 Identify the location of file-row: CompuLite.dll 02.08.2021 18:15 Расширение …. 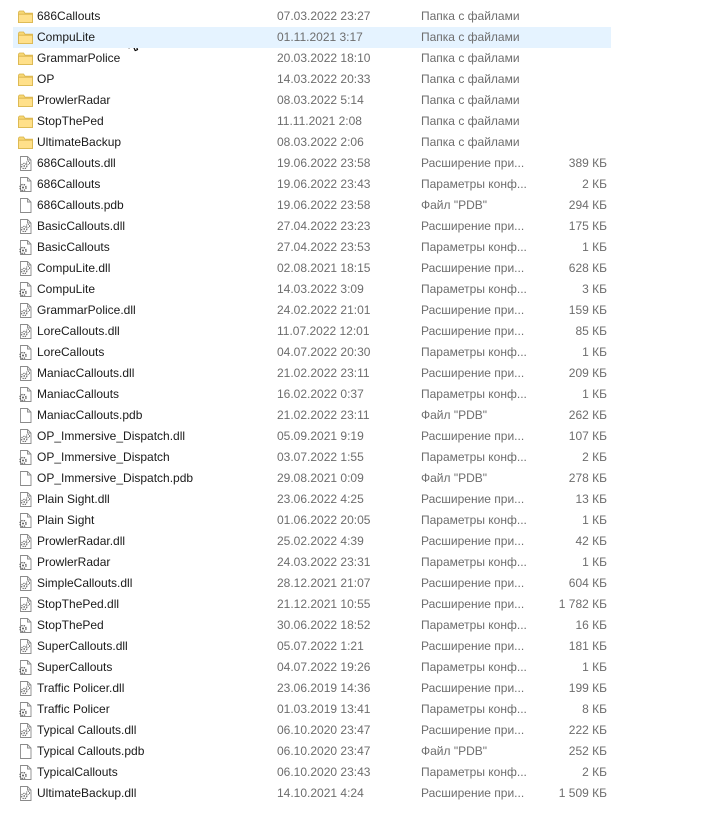
(312, 268).